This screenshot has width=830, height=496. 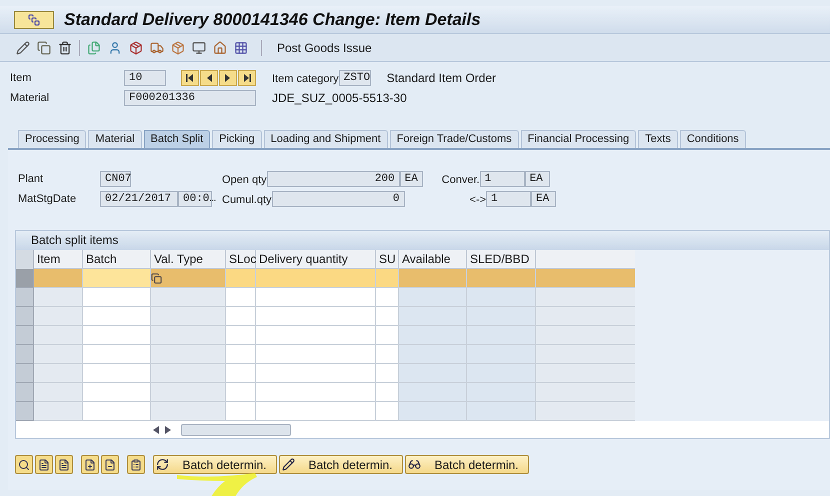 I want to click on trash-icon, so click(x=65, y=47).